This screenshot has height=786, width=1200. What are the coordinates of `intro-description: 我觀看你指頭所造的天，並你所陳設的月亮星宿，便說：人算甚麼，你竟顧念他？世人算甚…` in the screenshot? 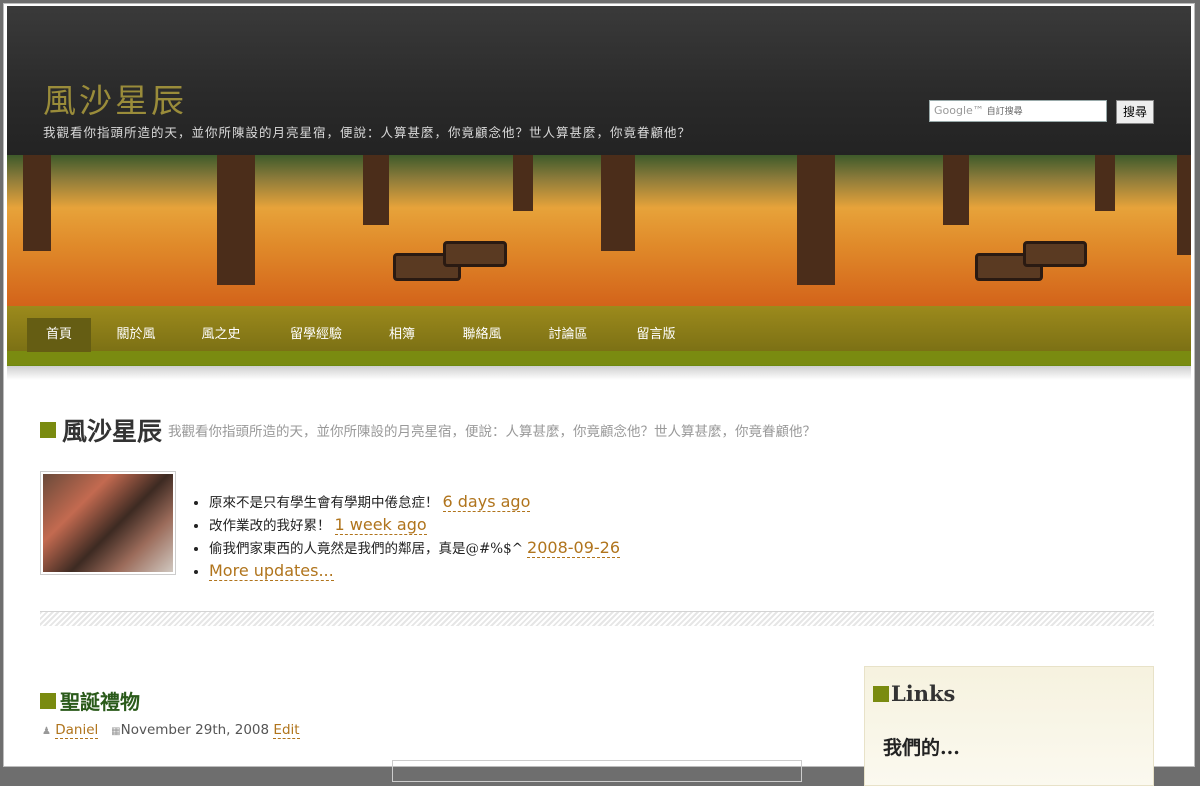 It's located at (492, 432).